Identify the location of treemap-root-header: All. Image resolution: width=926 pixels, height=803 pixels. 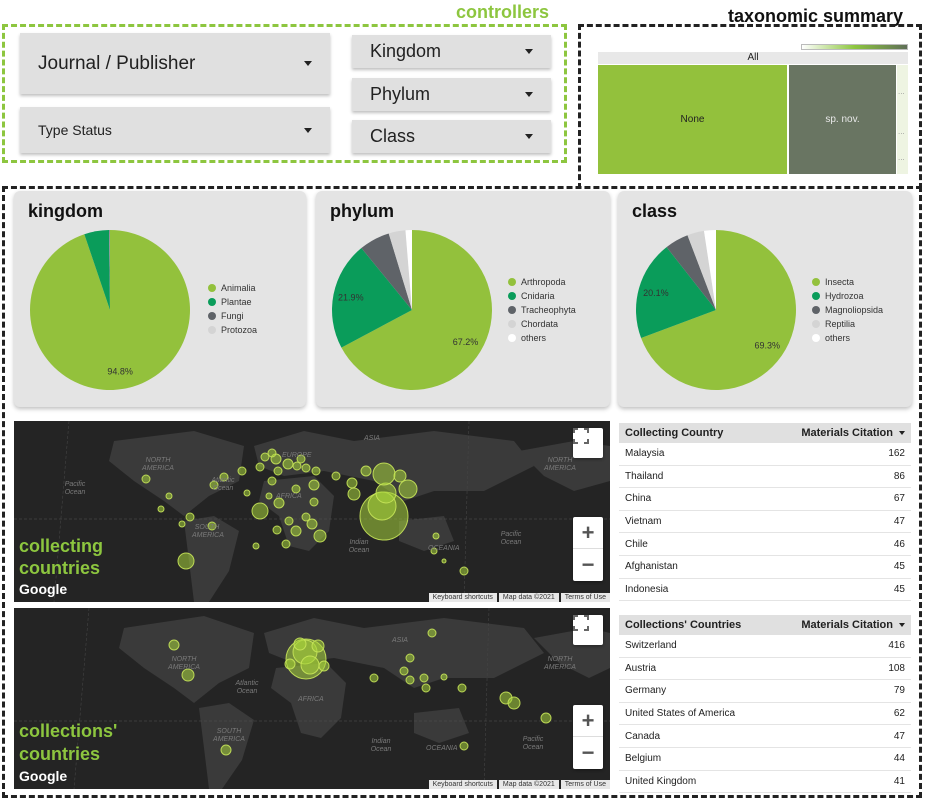
(753, 58).